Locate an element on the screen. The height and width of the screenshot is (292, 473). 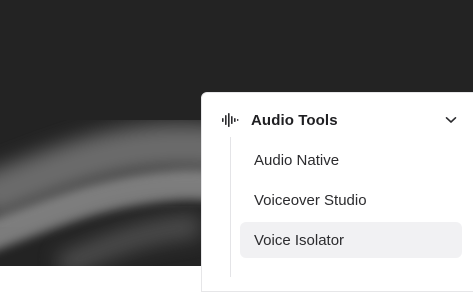
group-label: Audio Tools is located at coordinates (294, 120).